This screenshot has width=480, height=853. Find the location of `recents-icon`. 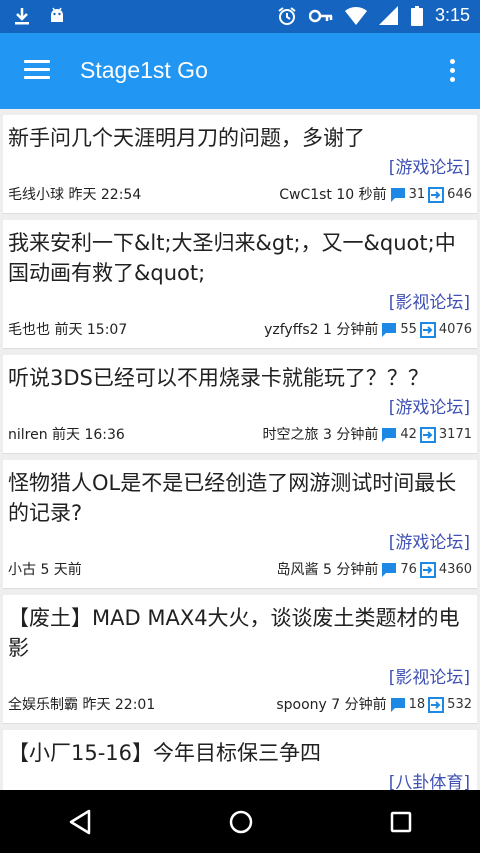

recents-icon is located at coordinates (401, 822).